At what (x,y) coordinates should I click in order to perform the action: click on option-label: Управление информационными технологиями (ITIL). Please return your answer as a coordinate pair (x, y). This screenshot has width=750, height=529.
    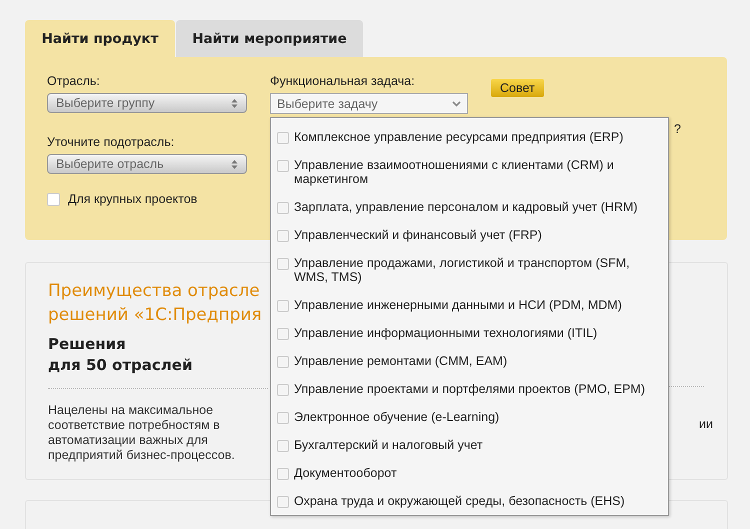
    Looking at the image, I should click on (478, 333).